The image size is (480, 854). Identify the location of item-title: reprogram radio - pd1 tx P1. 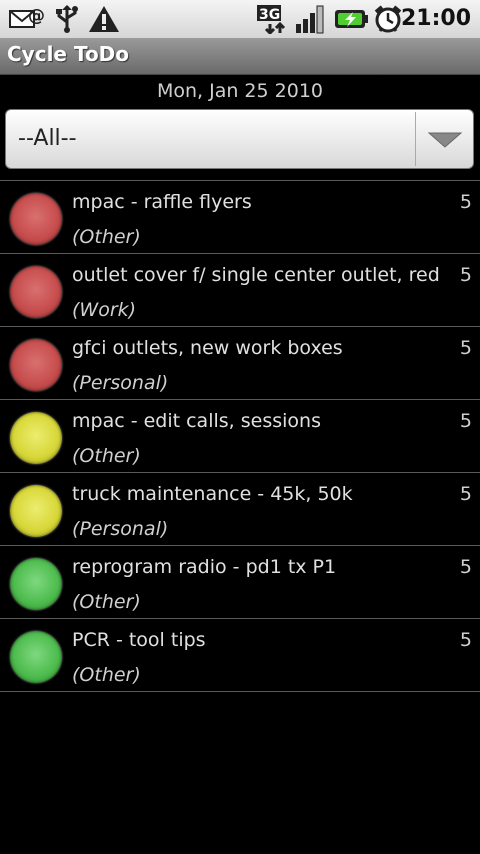
(204, 567).